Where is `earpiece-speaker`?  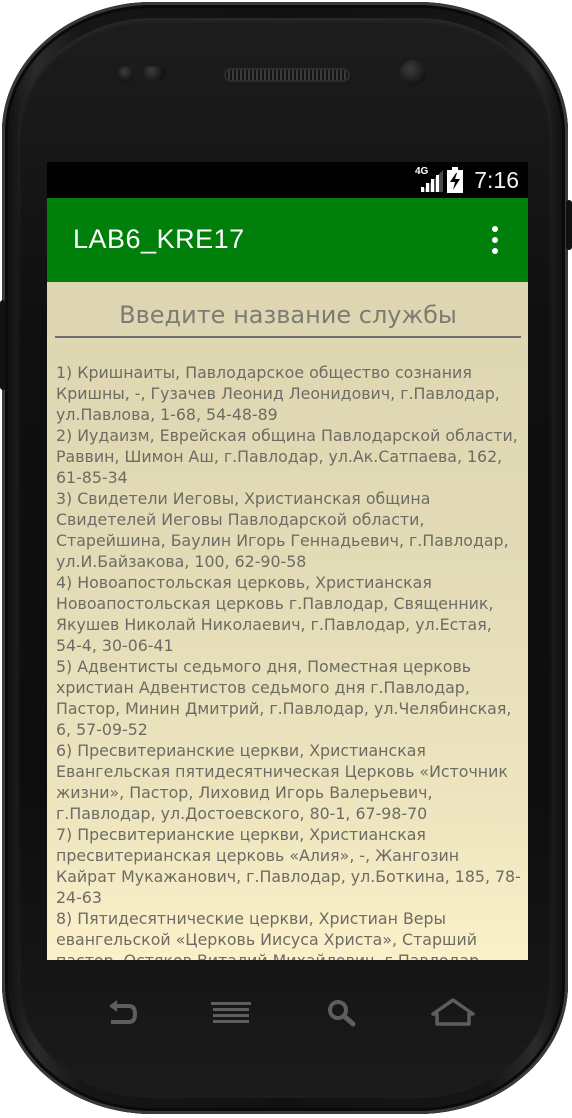 earpiece-speaker is located at coordinates (287, 75).